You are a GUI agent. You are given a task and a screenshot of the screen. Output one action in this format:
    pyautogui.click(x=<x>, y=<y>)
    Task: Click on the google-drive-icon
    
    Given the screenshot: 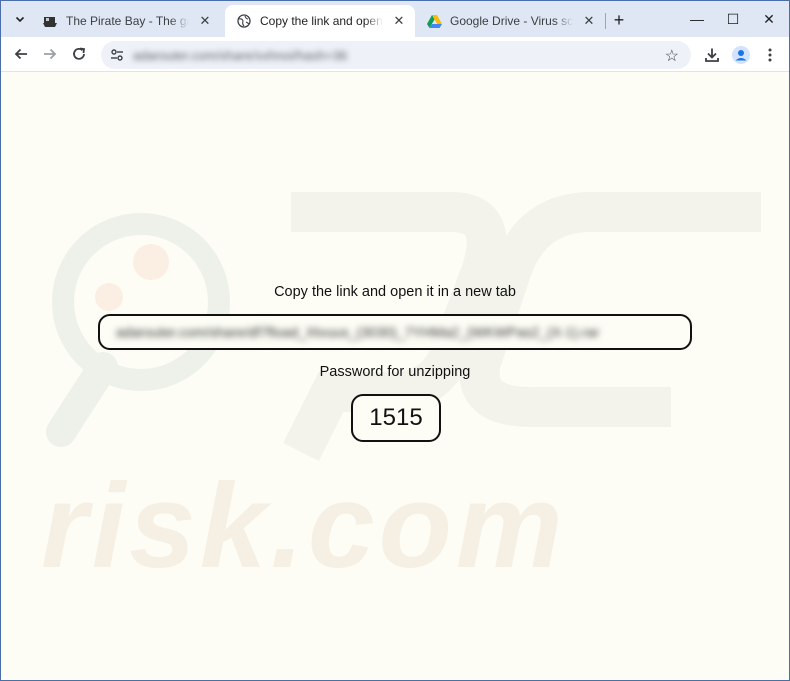 What is the action you would take?
    pyautogui.click(x=434, y=21)
    